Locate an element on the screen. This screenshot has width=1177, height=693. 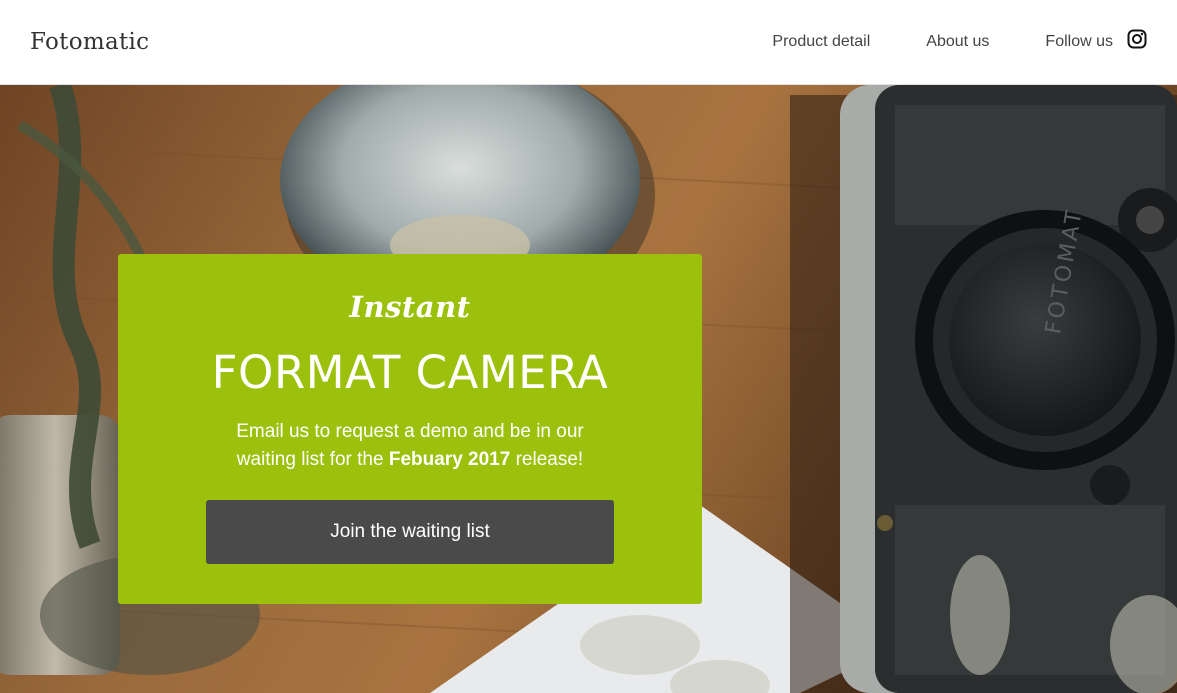
nav-about-us: About us is located at coordinates (957, 42).